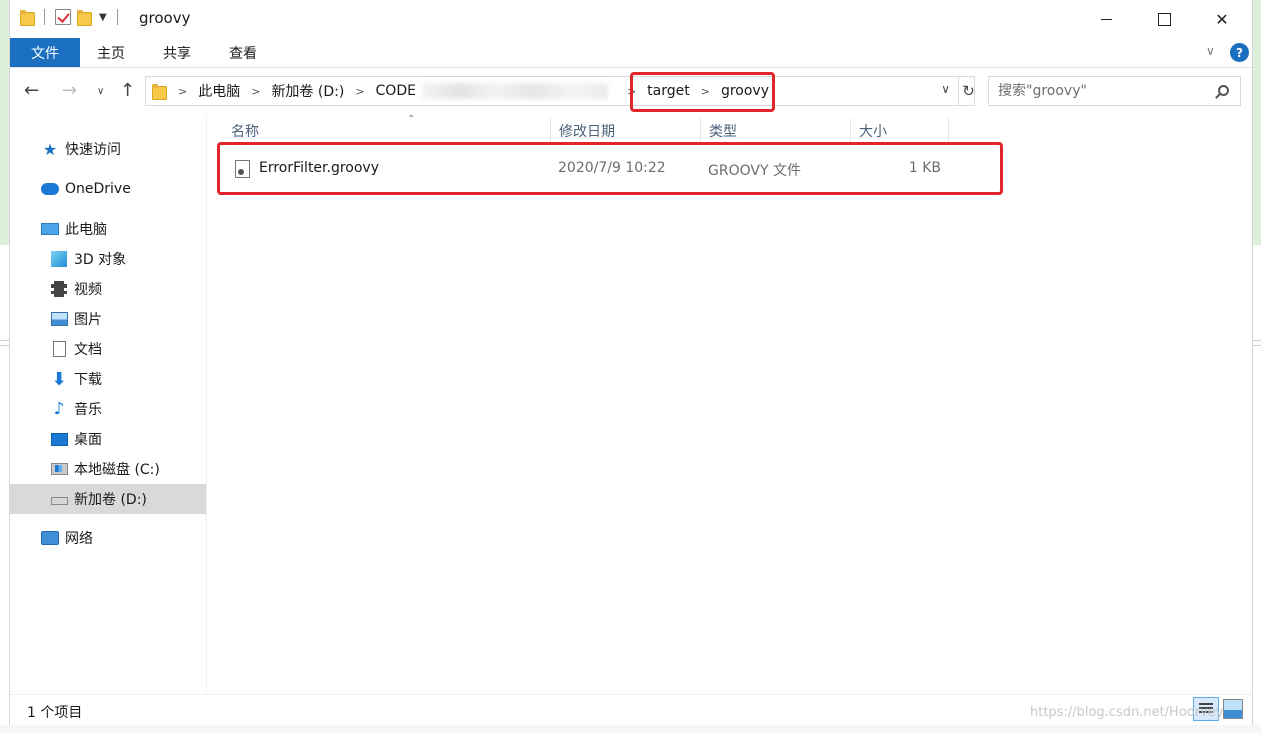 The width and height of the screenshot is (1261, 733). I want to click on star-icon: ★, so click(50, 149).